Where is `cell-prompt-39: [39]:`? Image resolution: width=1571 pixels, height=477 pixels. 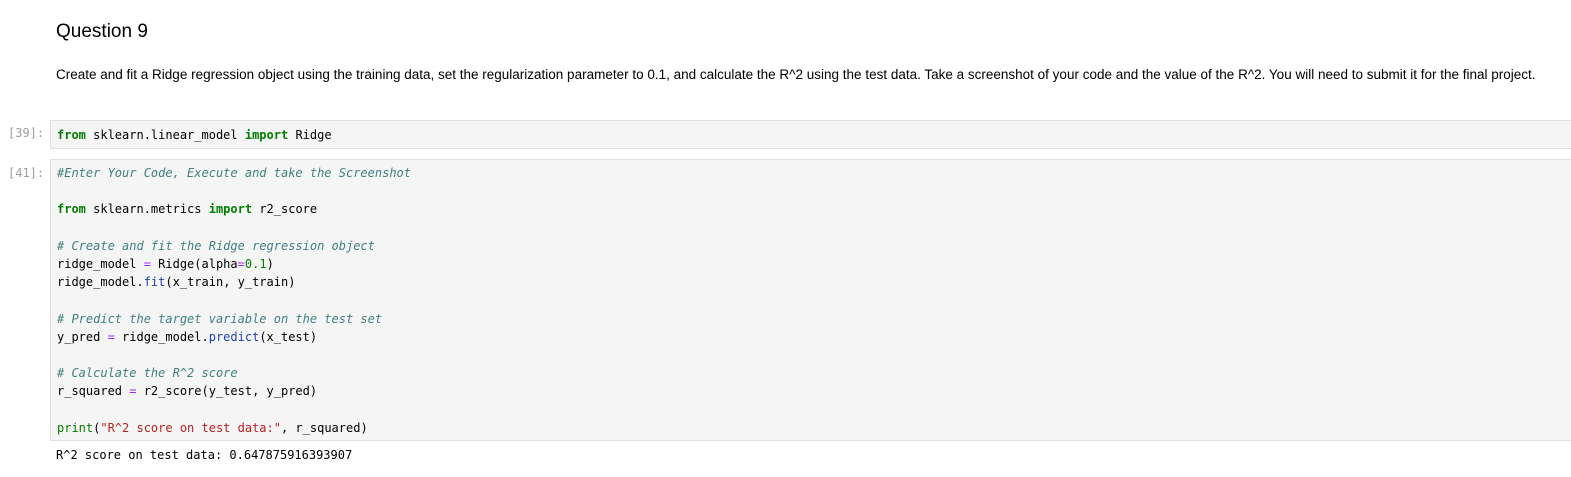
cell-prompt-39: [39]: is located at coordinates (26, 133).